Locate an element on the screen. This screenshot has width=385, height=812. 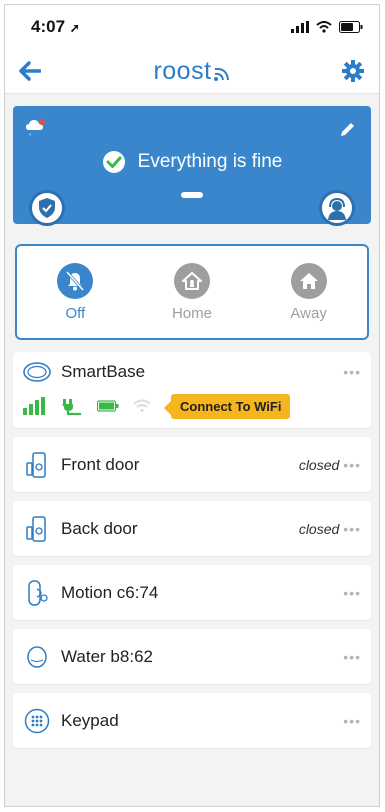
mode-selector: Off Home Away is located at coordinates (192, 292).